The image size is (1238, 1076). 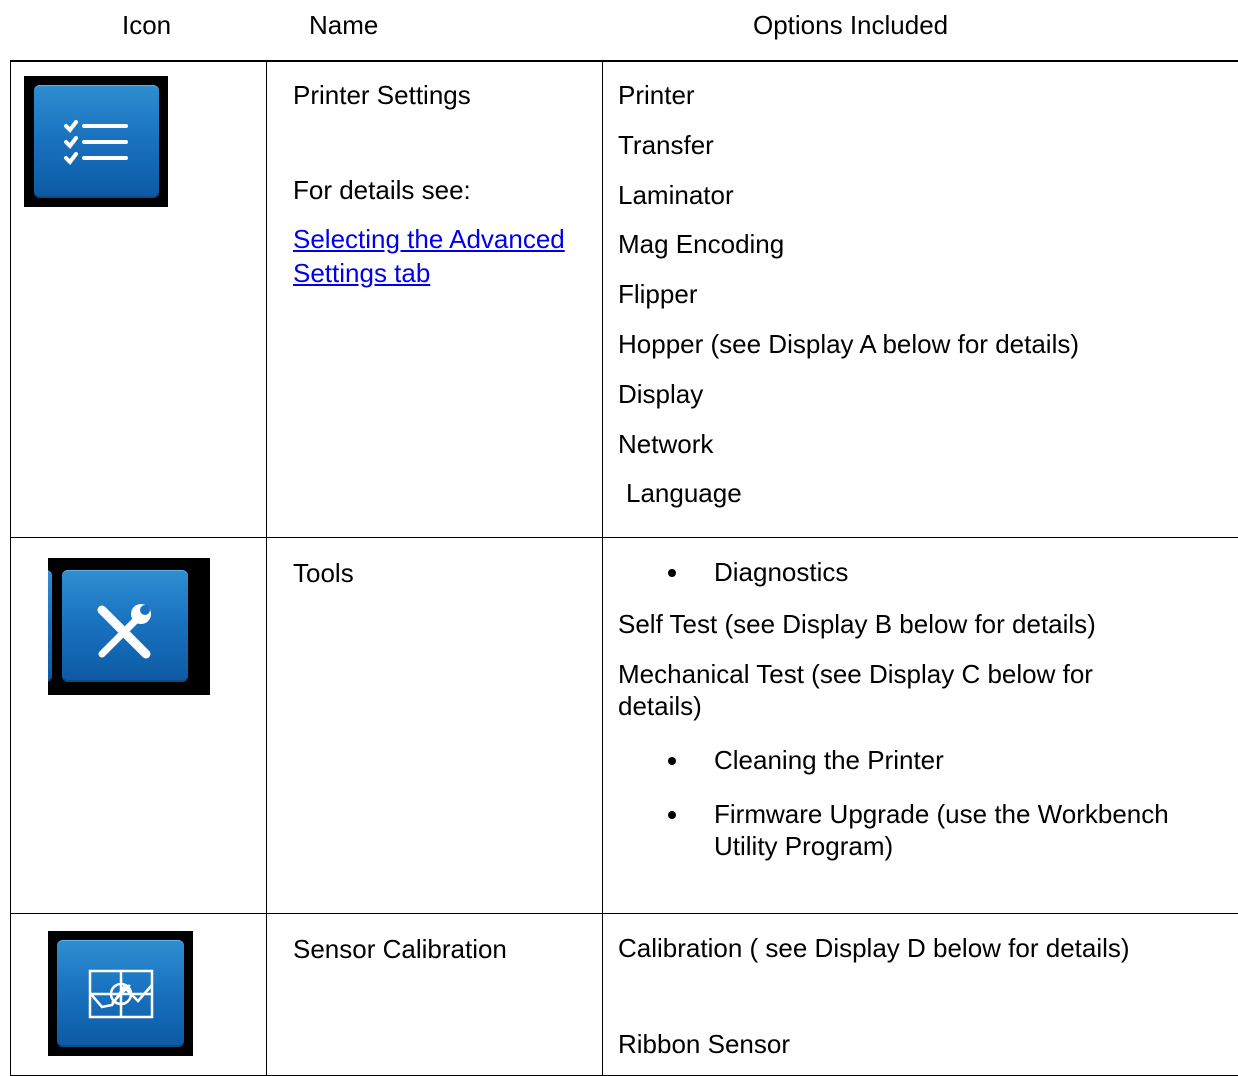 What do you see at coordinates (447, 190) in the screenshot?
I see `details-label: For details see:` at bounding box center [447, 190].